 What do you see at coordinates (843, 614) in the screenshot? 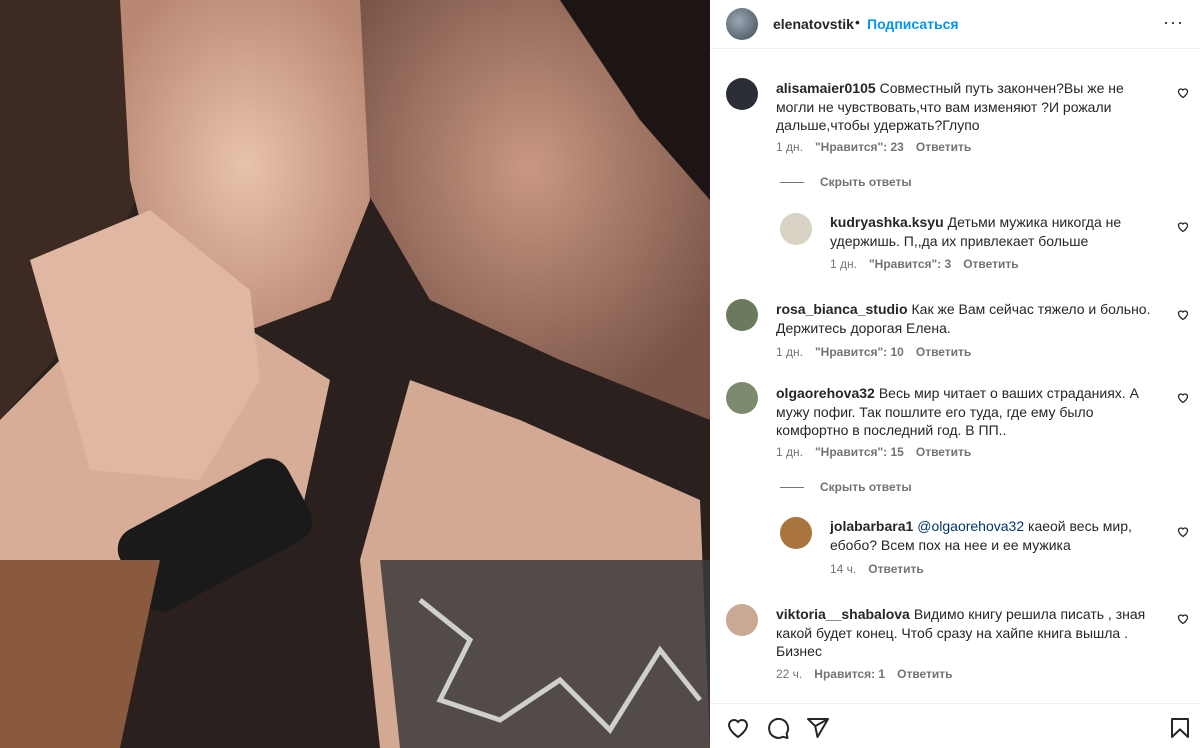
I see `comment-username: viktoria__shabalova` at bounding box center [843, 614].